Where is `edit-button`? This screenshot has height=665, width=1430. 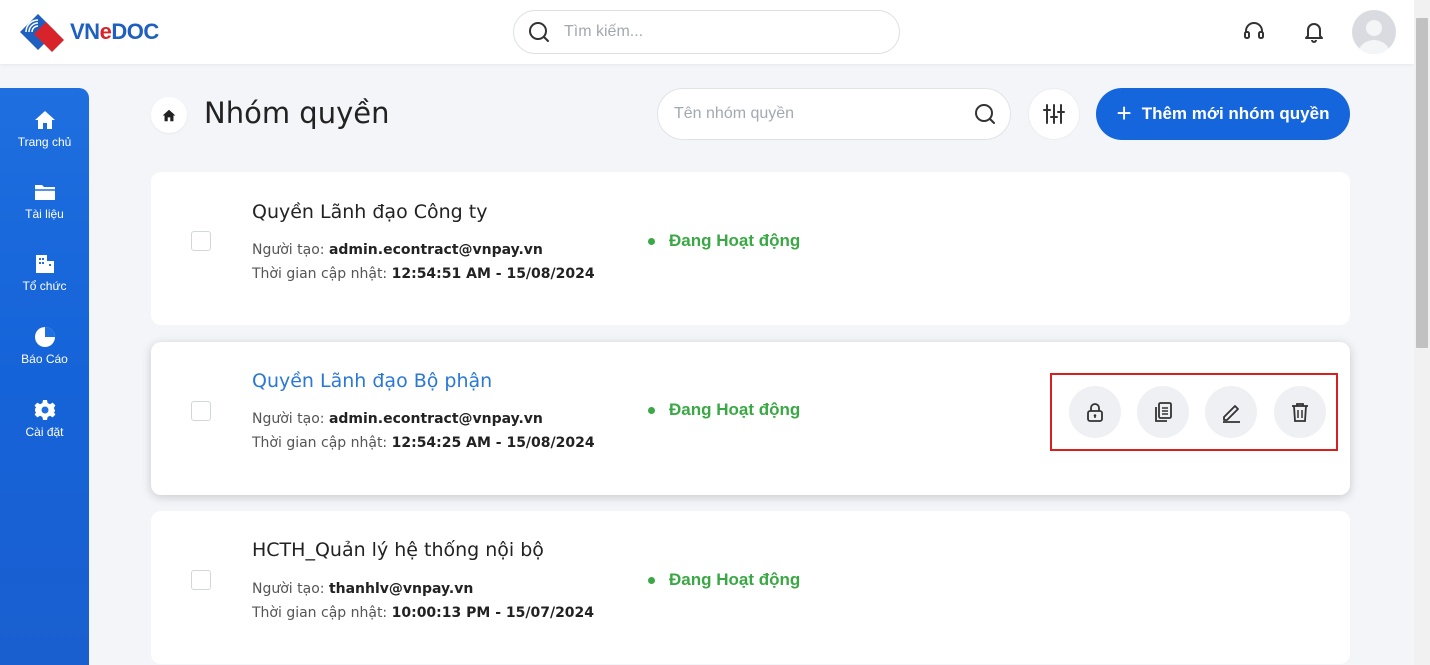 edit-button is located at coordinates (1231, 412).